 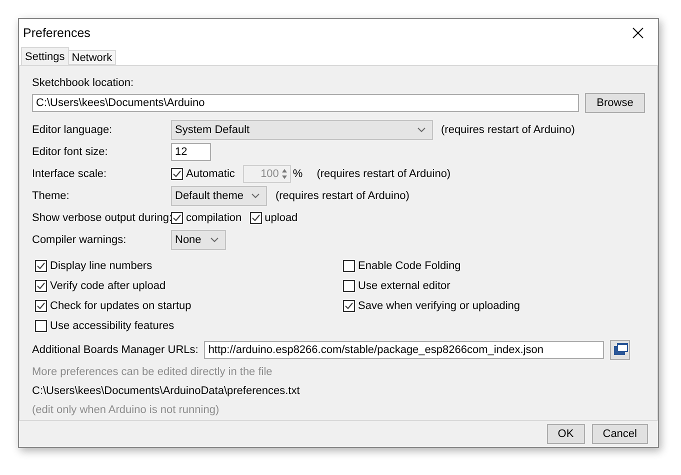 What do you see at coordinates (404, 350) in the screenshot?
I see `boards-urls-field: http://arduino.esp8266.com/stable/package_esp8266com_index.json` at bounding box center [404, 350].